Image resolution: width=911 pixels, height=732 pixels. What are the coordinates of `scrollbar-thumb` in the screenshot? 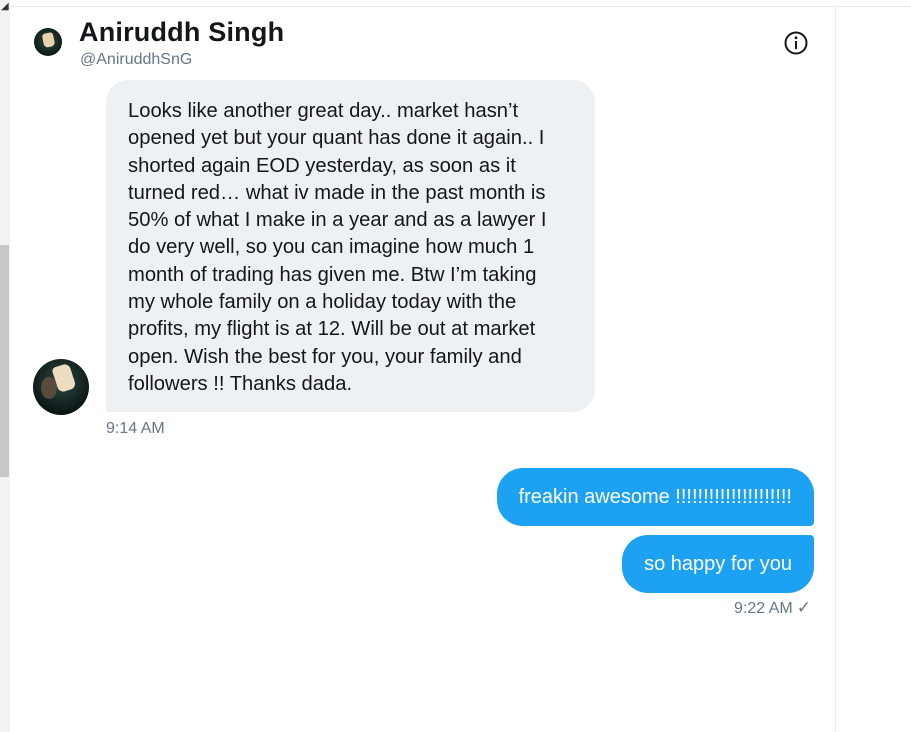 It's located at (4, 361).